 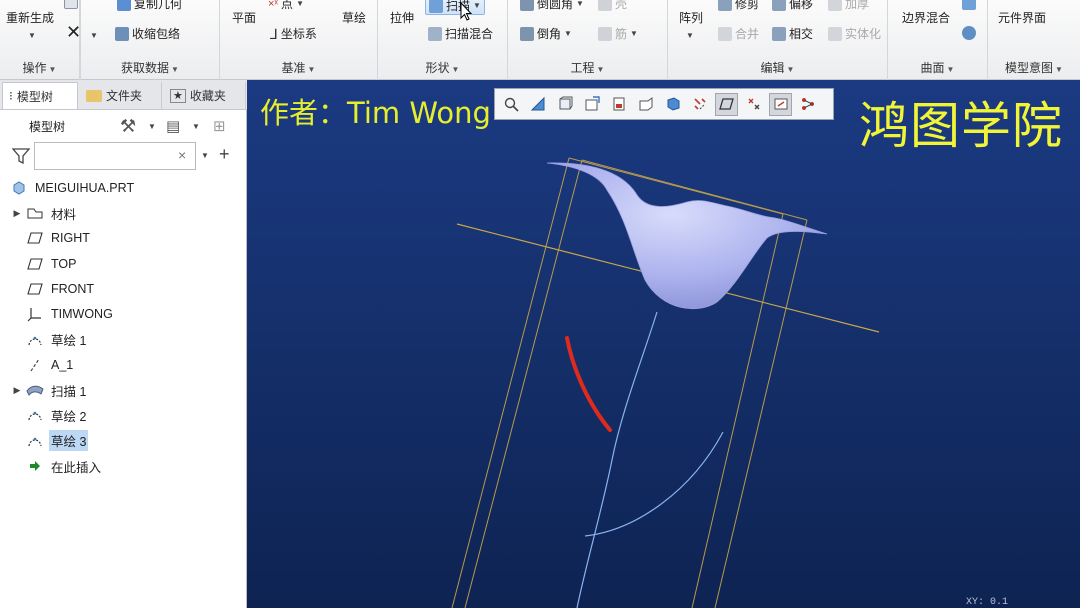 I want to click on boundary-blend-button: 边界混合, so click(x=926, y=18).